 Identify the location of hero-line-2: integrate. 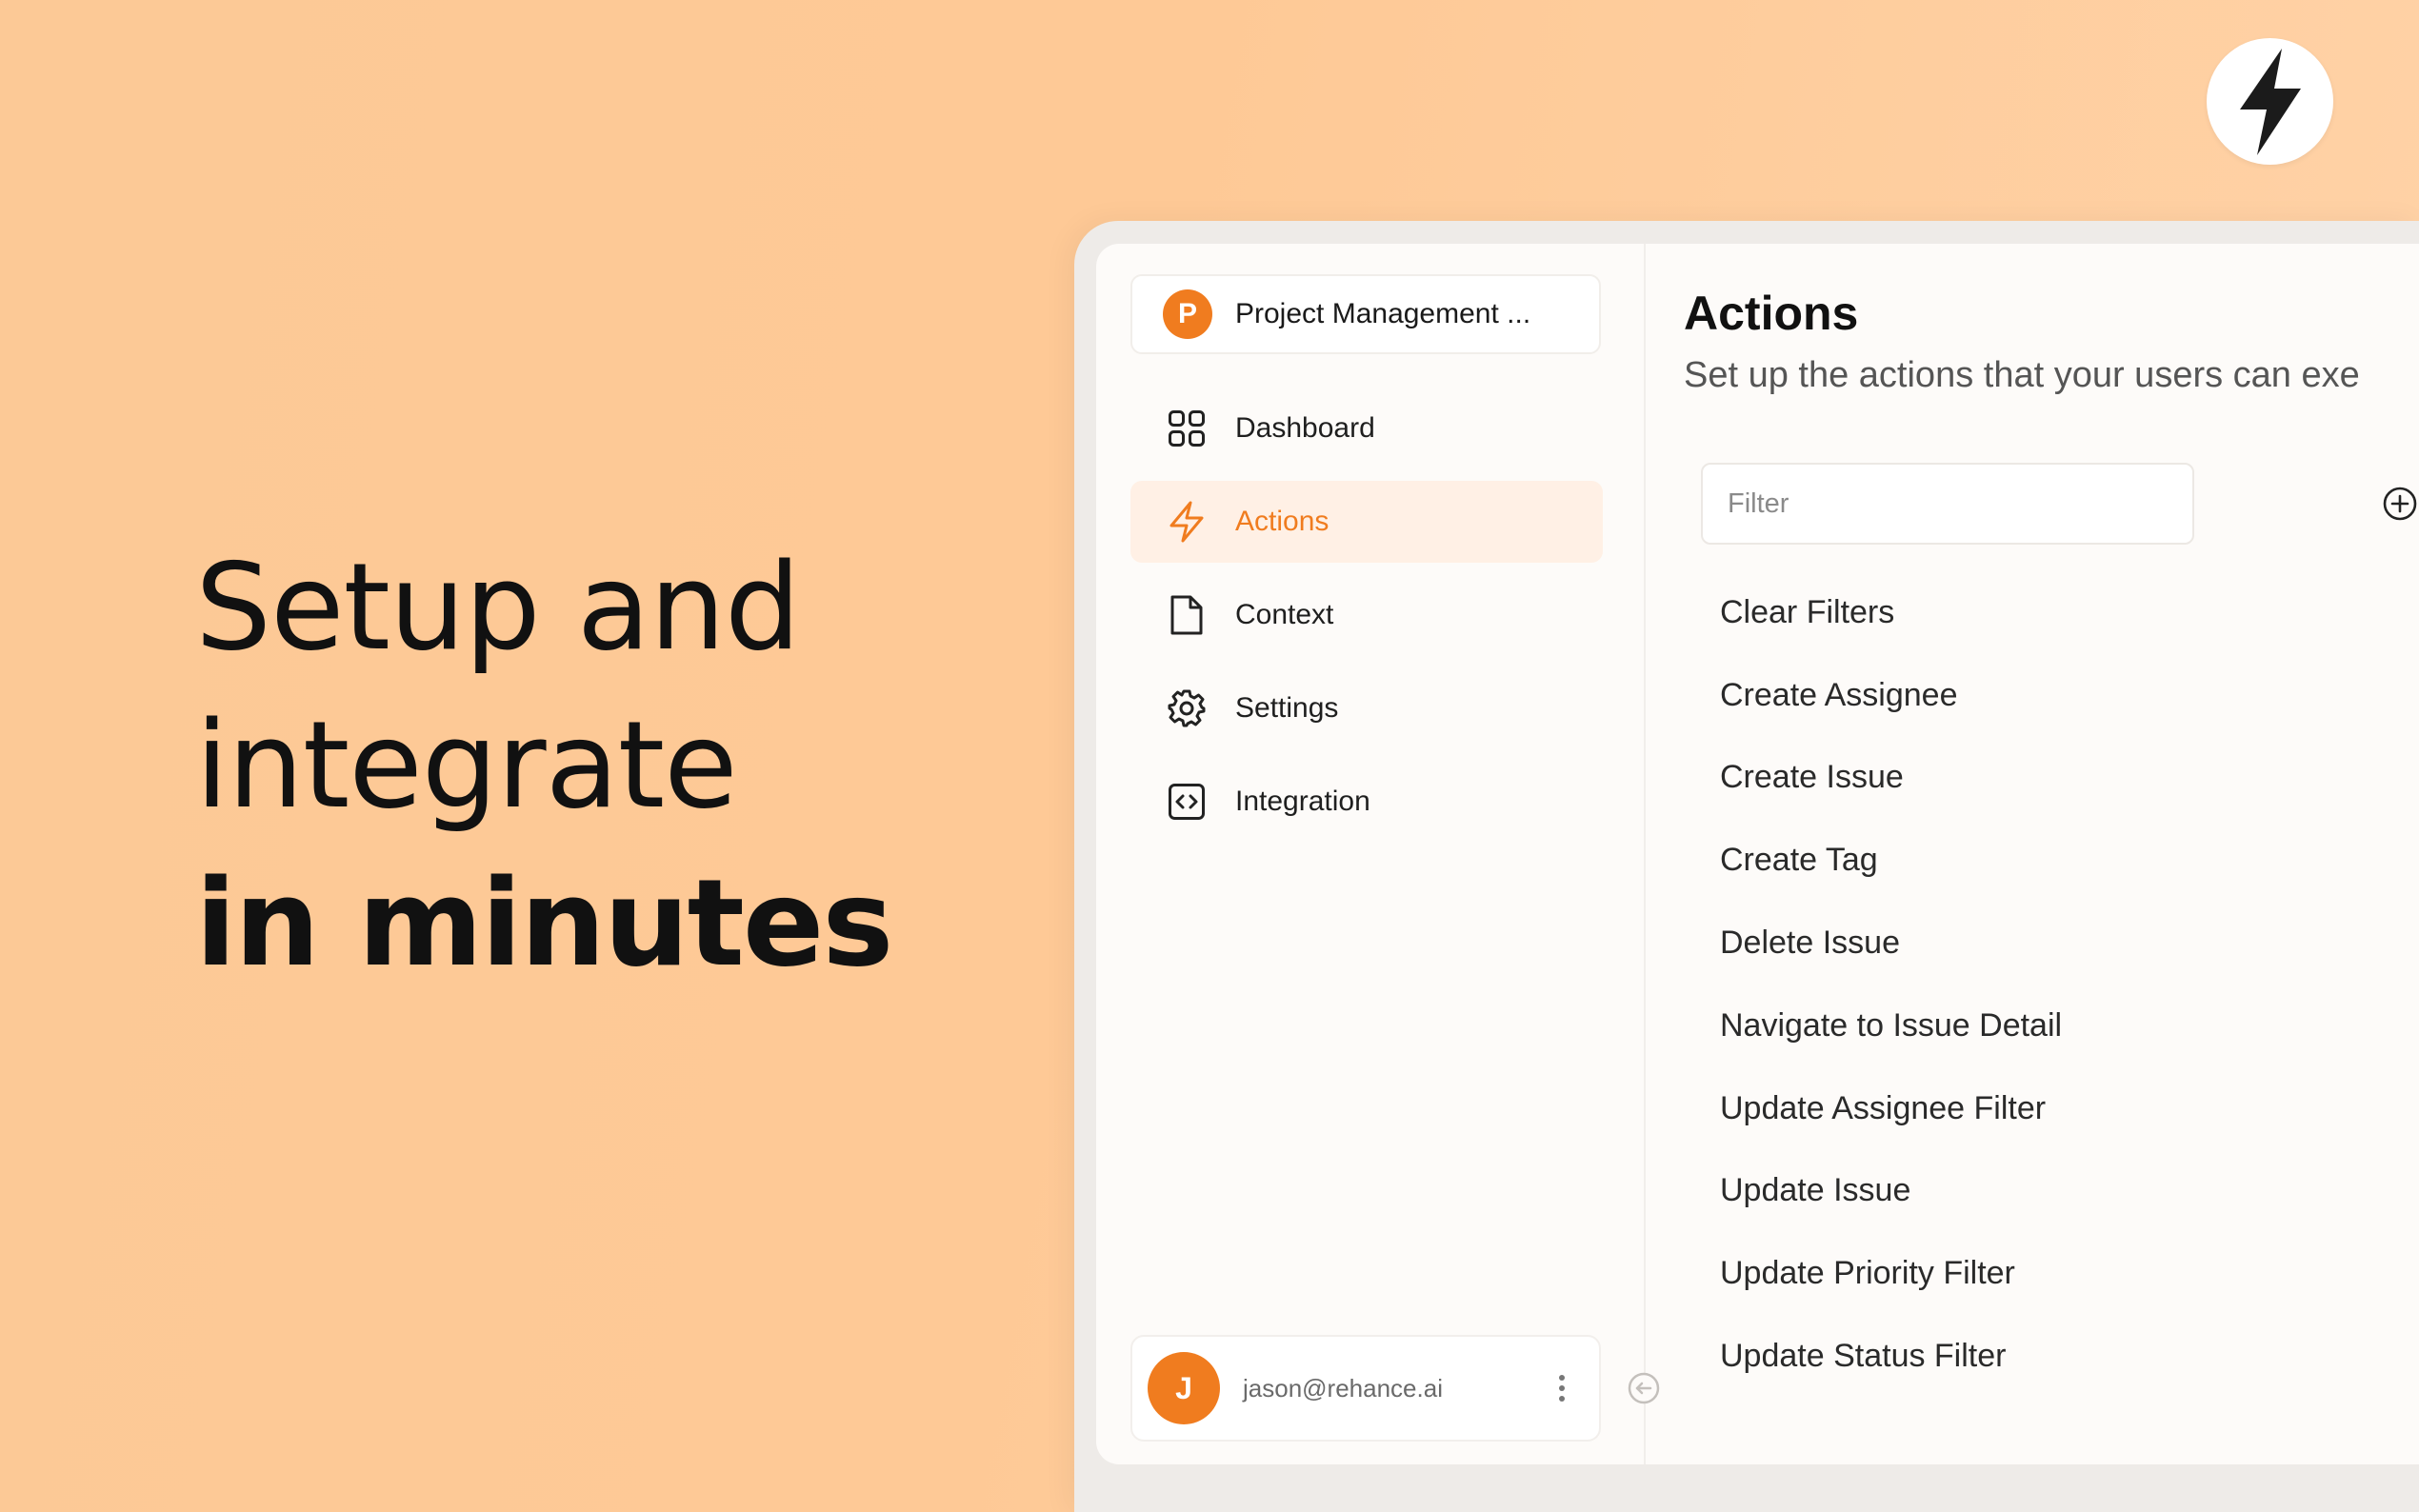
(466, 765).